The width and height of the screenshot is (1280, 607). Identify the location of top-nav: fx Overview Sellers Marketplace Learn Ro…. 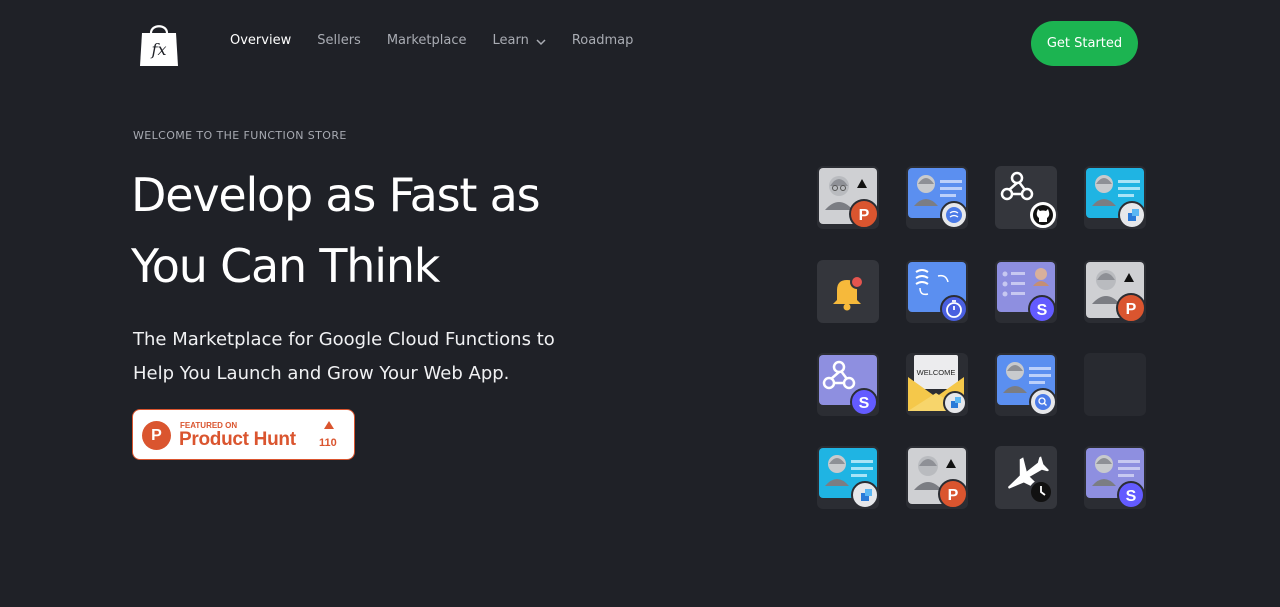
(640, 45).